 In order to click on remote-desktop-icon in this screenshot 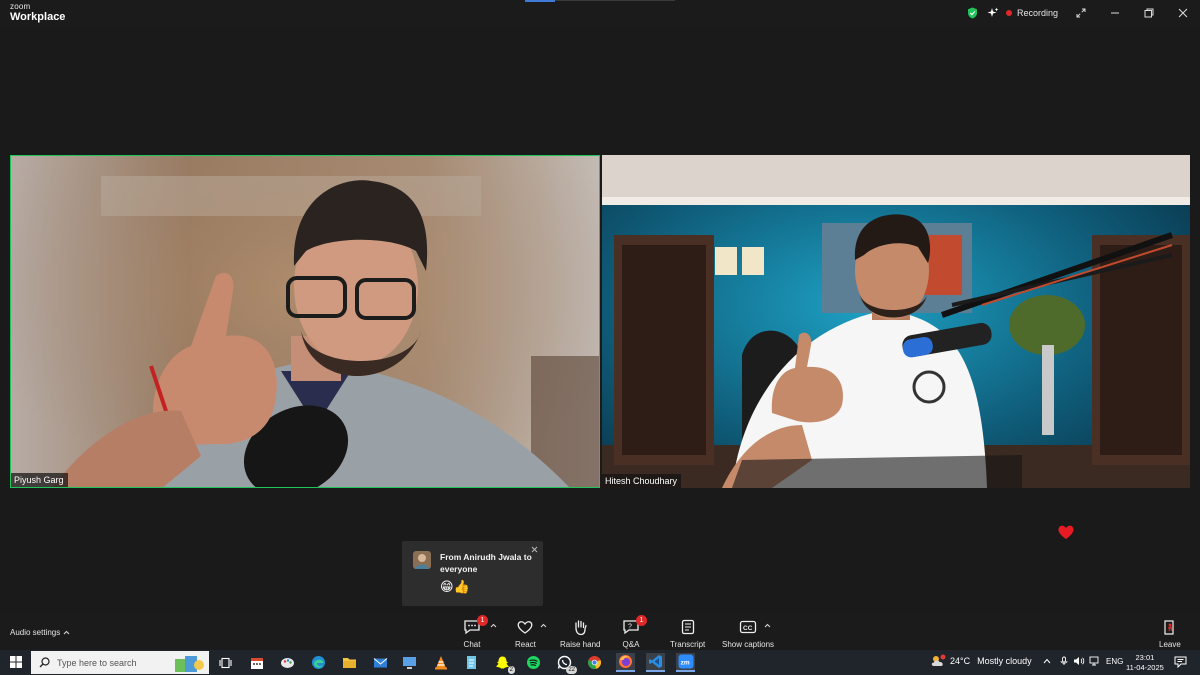, I will do `click(409, 662)`.